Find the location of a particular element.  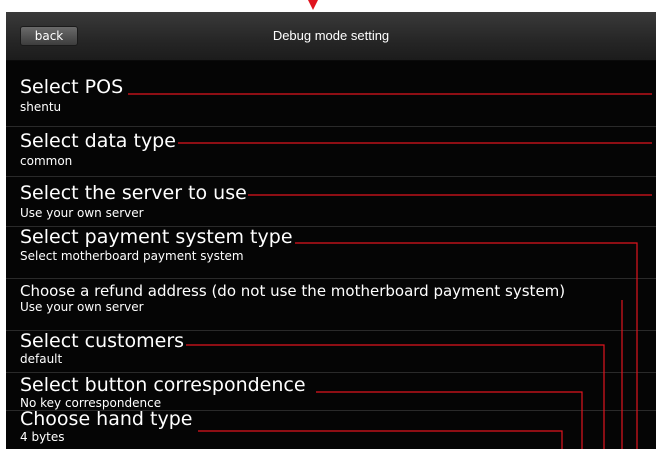

annotation-line-customers is located at coordinates (395, 396).